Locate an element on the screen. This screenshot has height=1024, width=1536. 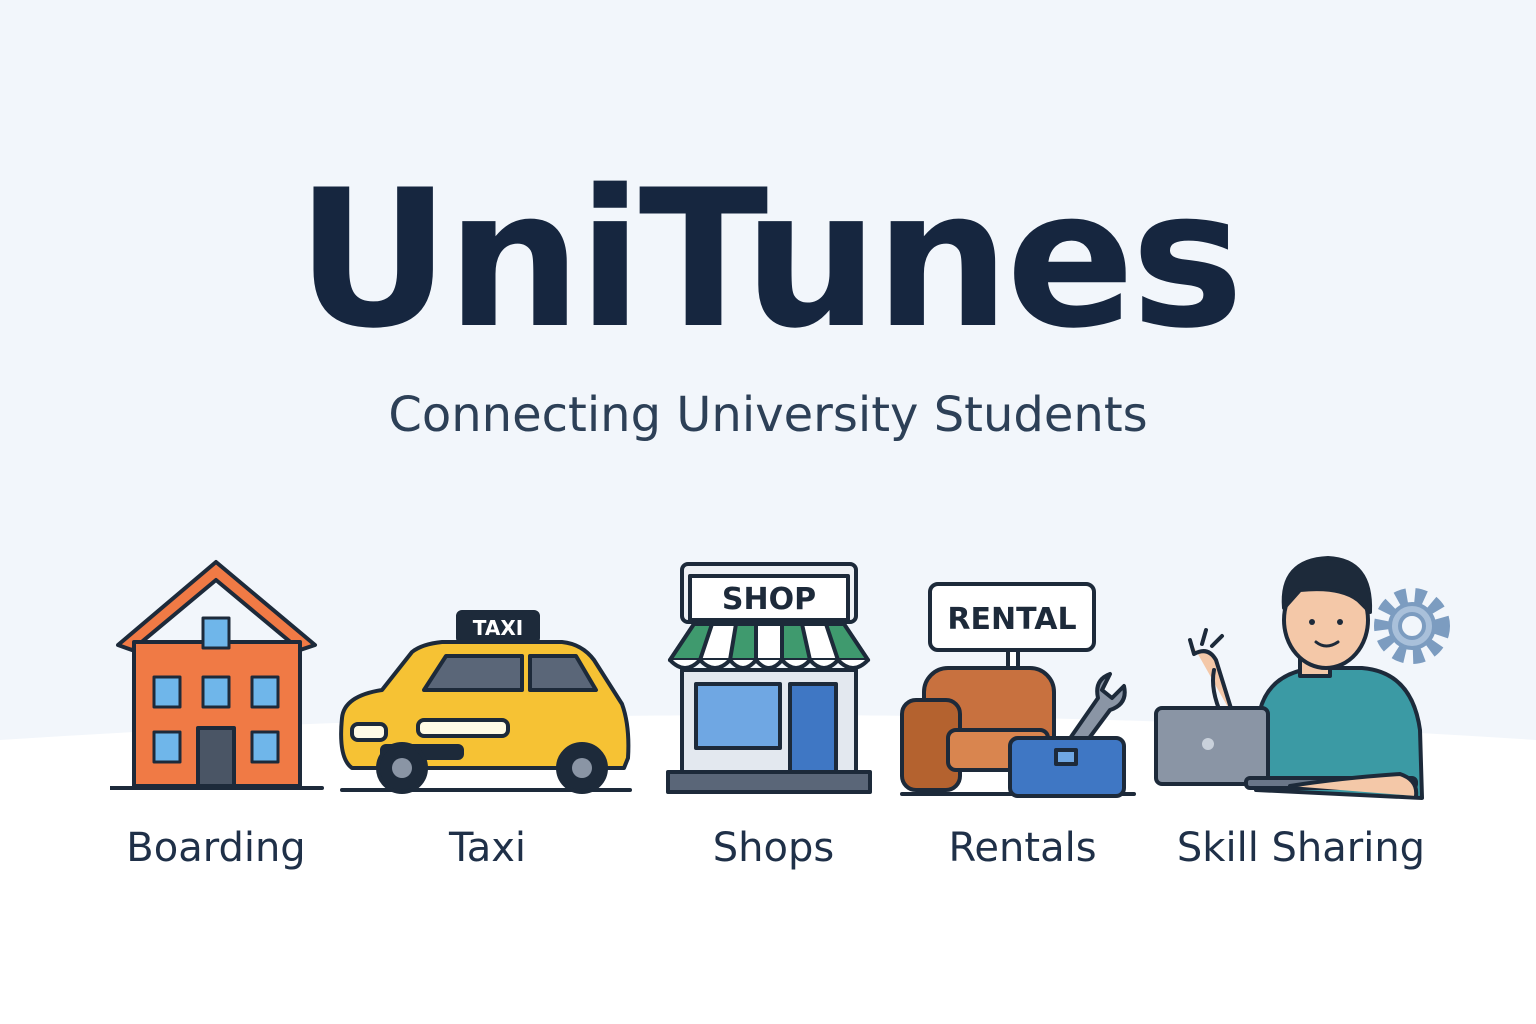
gear-icon is located at coordinates (1412, 626).